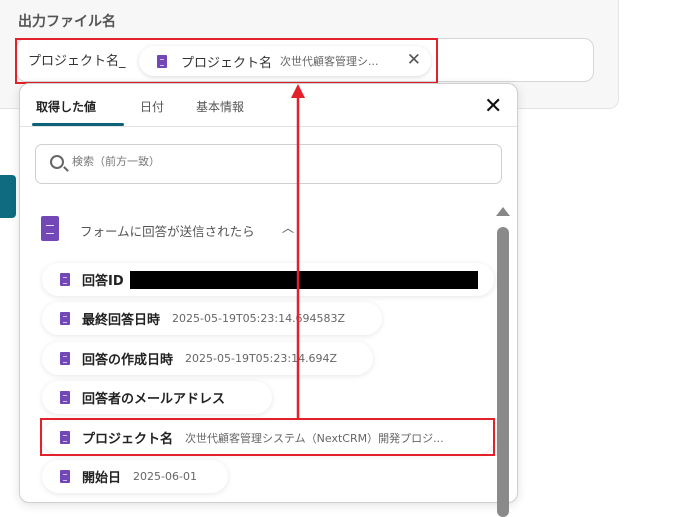 The height and width of the screenshot is (517, 687). Describe the element at coordinates (298, 251) in the screenshot. I see `annotation-arrow` at that location.